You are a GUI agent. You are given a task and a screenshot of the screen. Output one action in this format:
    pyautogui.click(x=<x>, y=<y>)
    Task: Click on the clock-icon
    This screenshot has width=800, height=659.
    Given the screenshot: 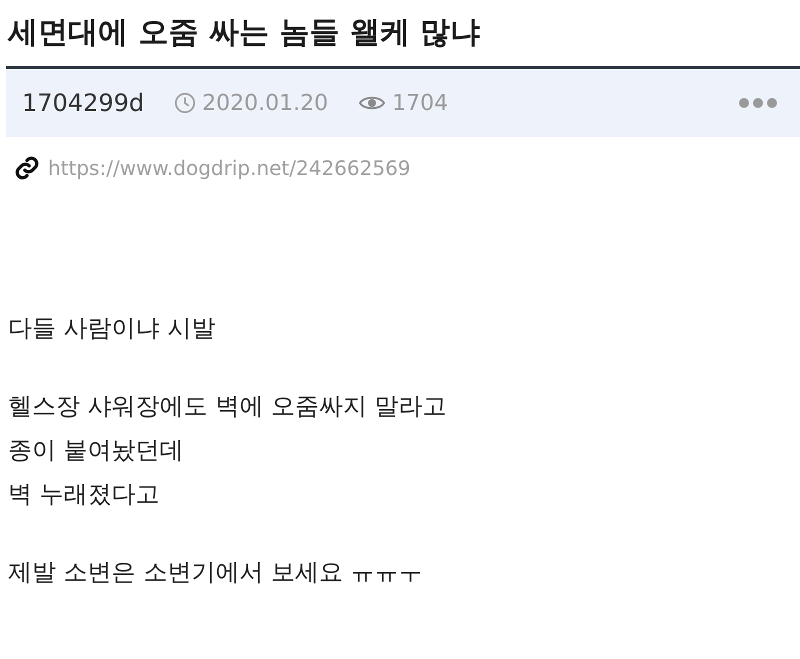 What is the action you would take?
    pyautogui.click(x=185, y=103)
    